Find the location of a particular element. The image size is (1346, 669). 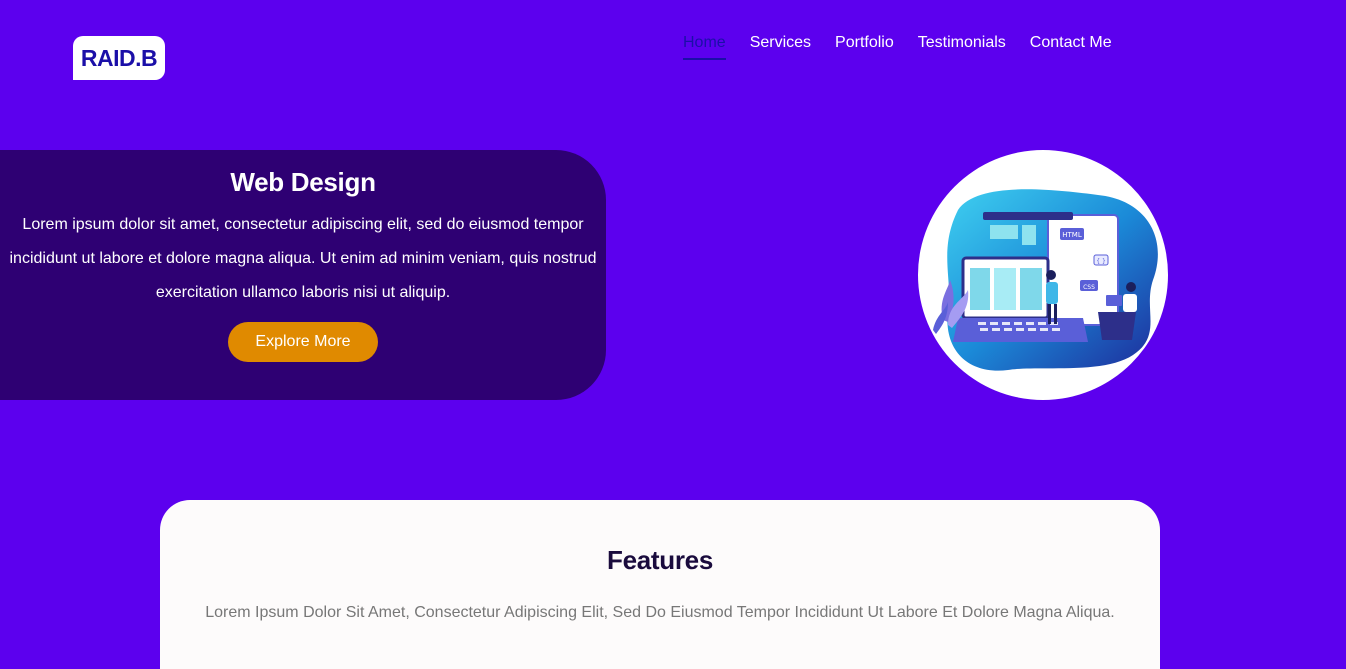

nav-item-contact: Contact Me is located at coordinates (1071, 46).